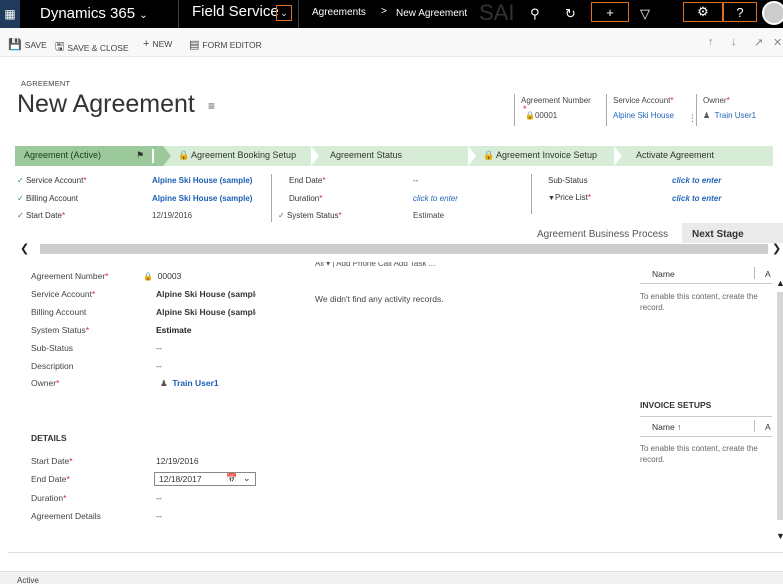 This screenshot has width=783, height=584. What do you see at coordinates (610, 12) in the screenshot?
I see `create-new-icon: +` at bounding box center [610, 12].